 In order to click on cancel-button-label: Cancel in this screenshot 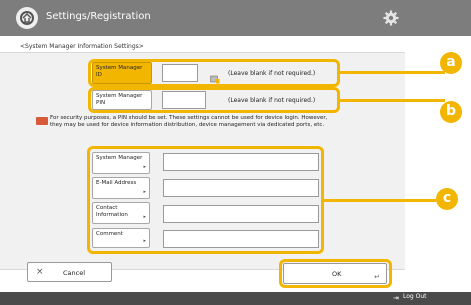, I will do `click(74, 273)`.